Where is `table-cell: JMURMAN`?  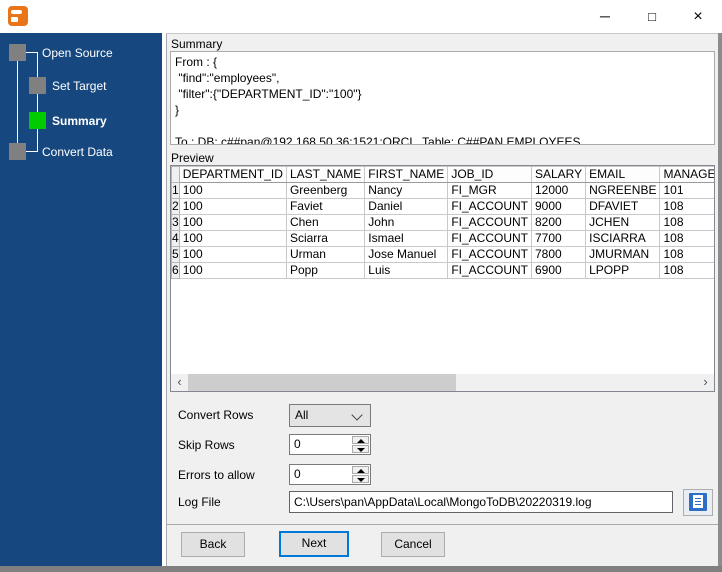 table-cell: JMURMAN is located at coordinates (623, 254).